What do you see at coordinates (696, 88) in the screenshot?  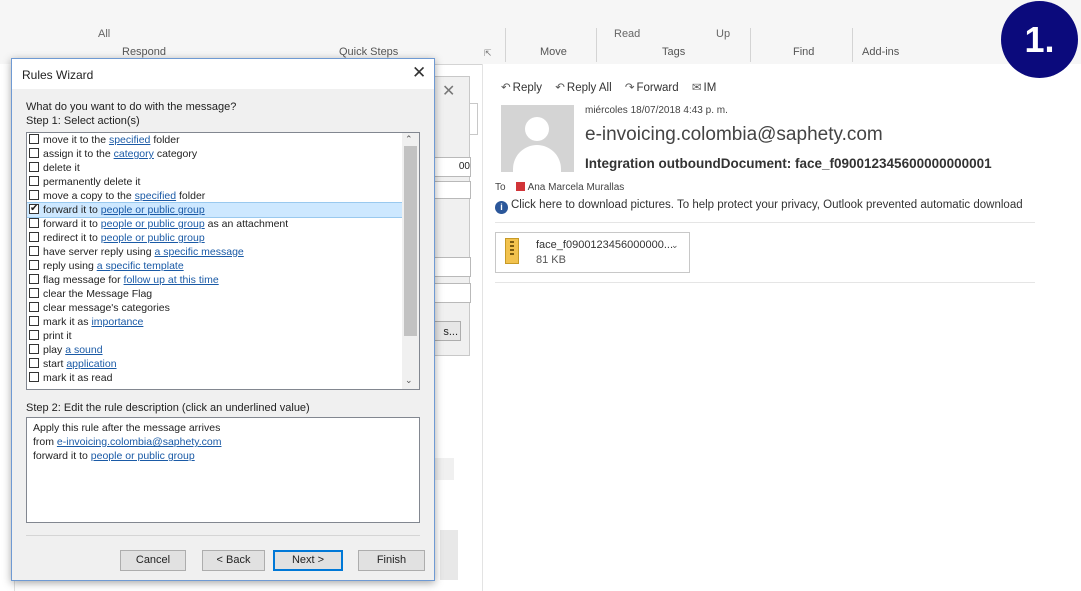 I see `im-icon: ✉` at bounding box center [696, 88].